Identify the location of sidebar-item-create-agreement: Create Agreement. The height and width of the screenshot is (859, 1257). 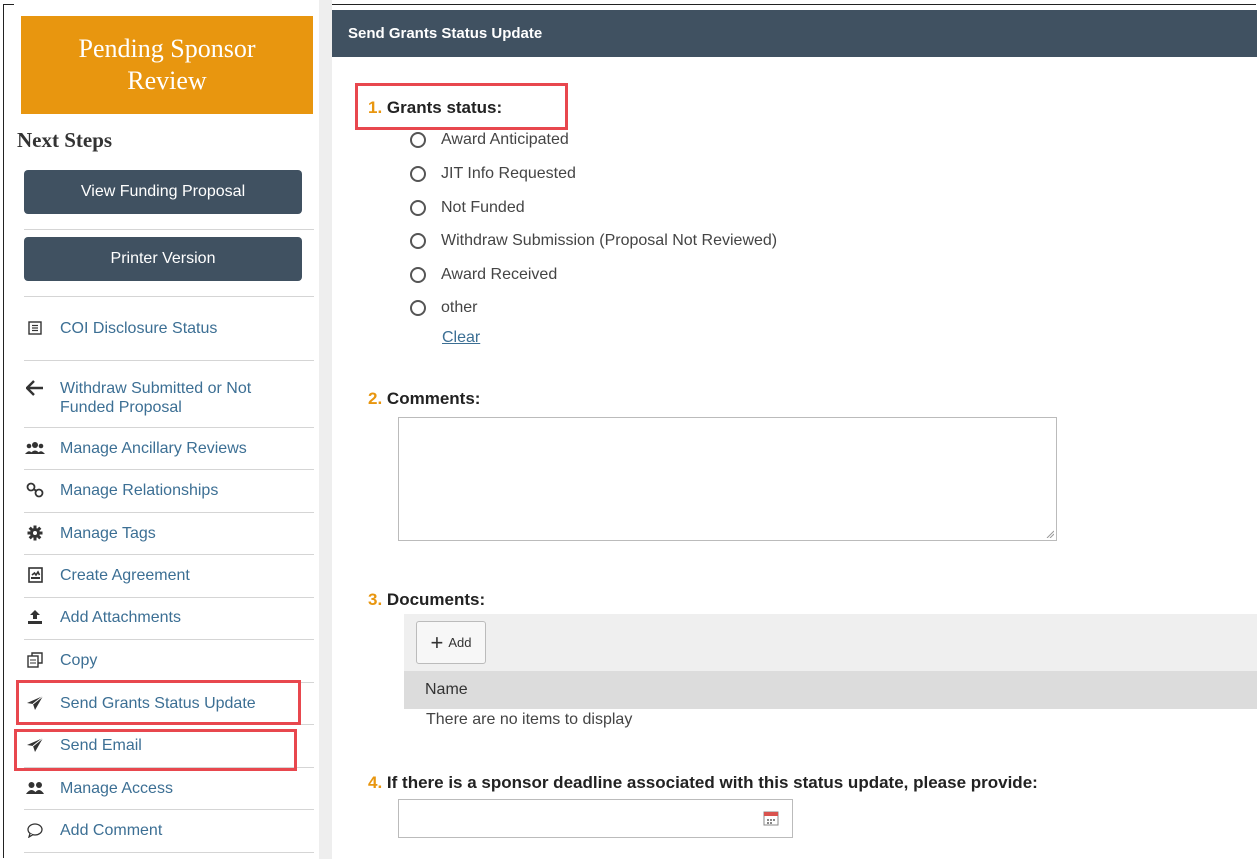
(169, 575).